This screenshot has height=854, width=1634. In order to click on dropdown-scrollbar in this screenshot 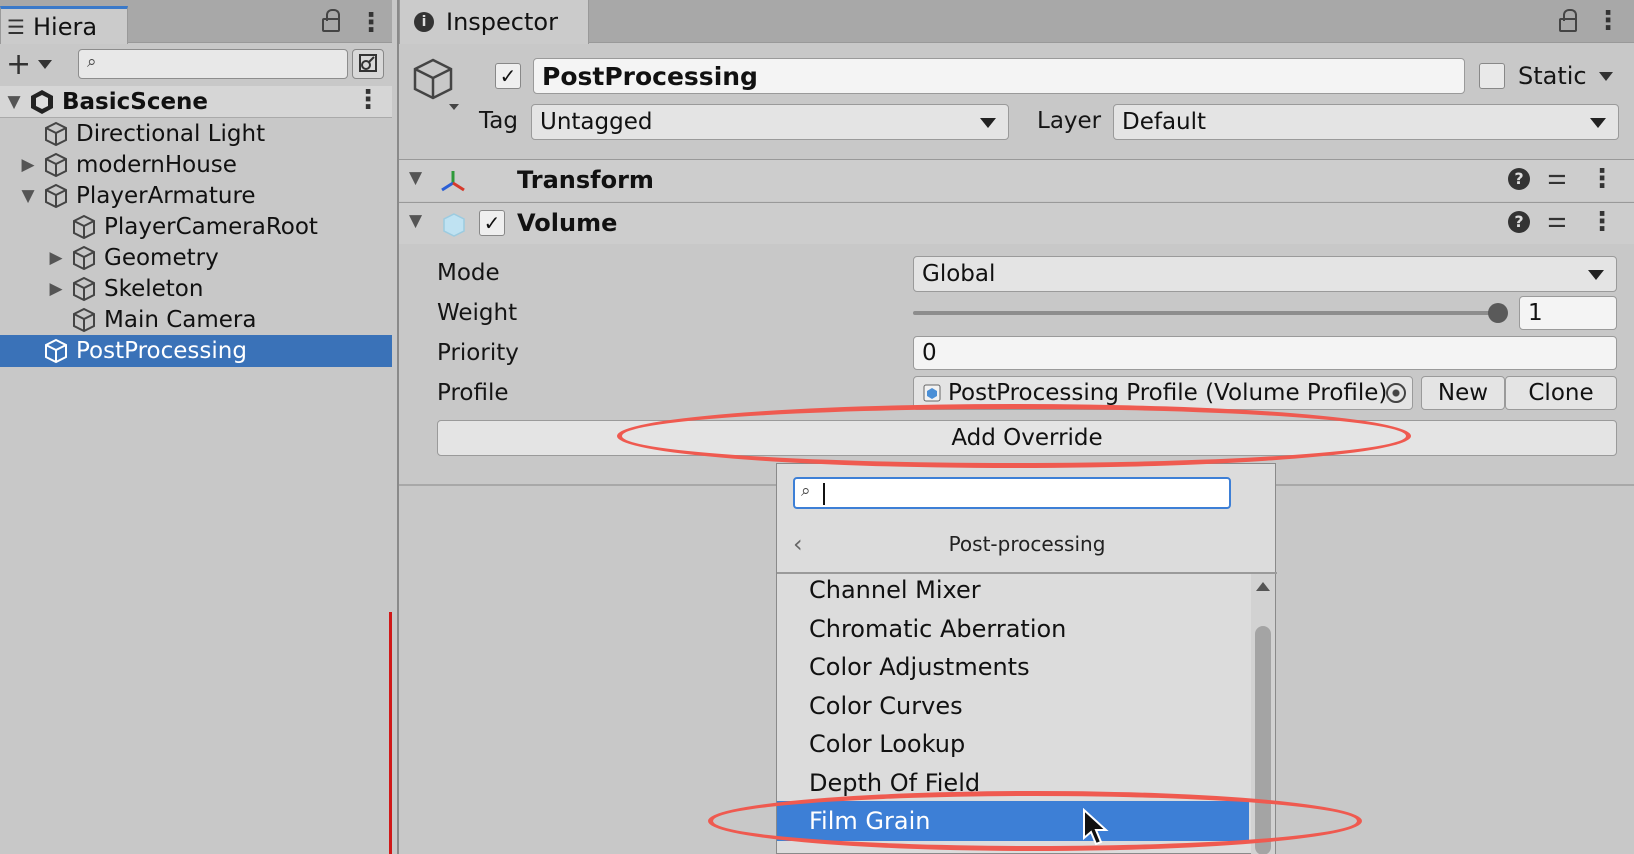, I will do `click(1263, 714)`.